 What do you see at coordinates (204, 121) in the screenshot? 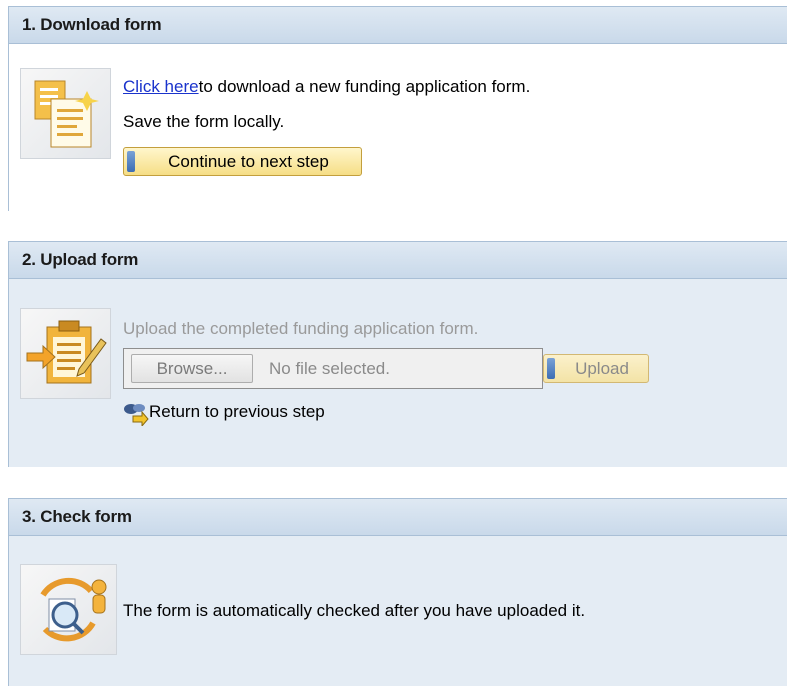
I see `save-locally-text: Save the form locally.` at bounding box center [204, 121].